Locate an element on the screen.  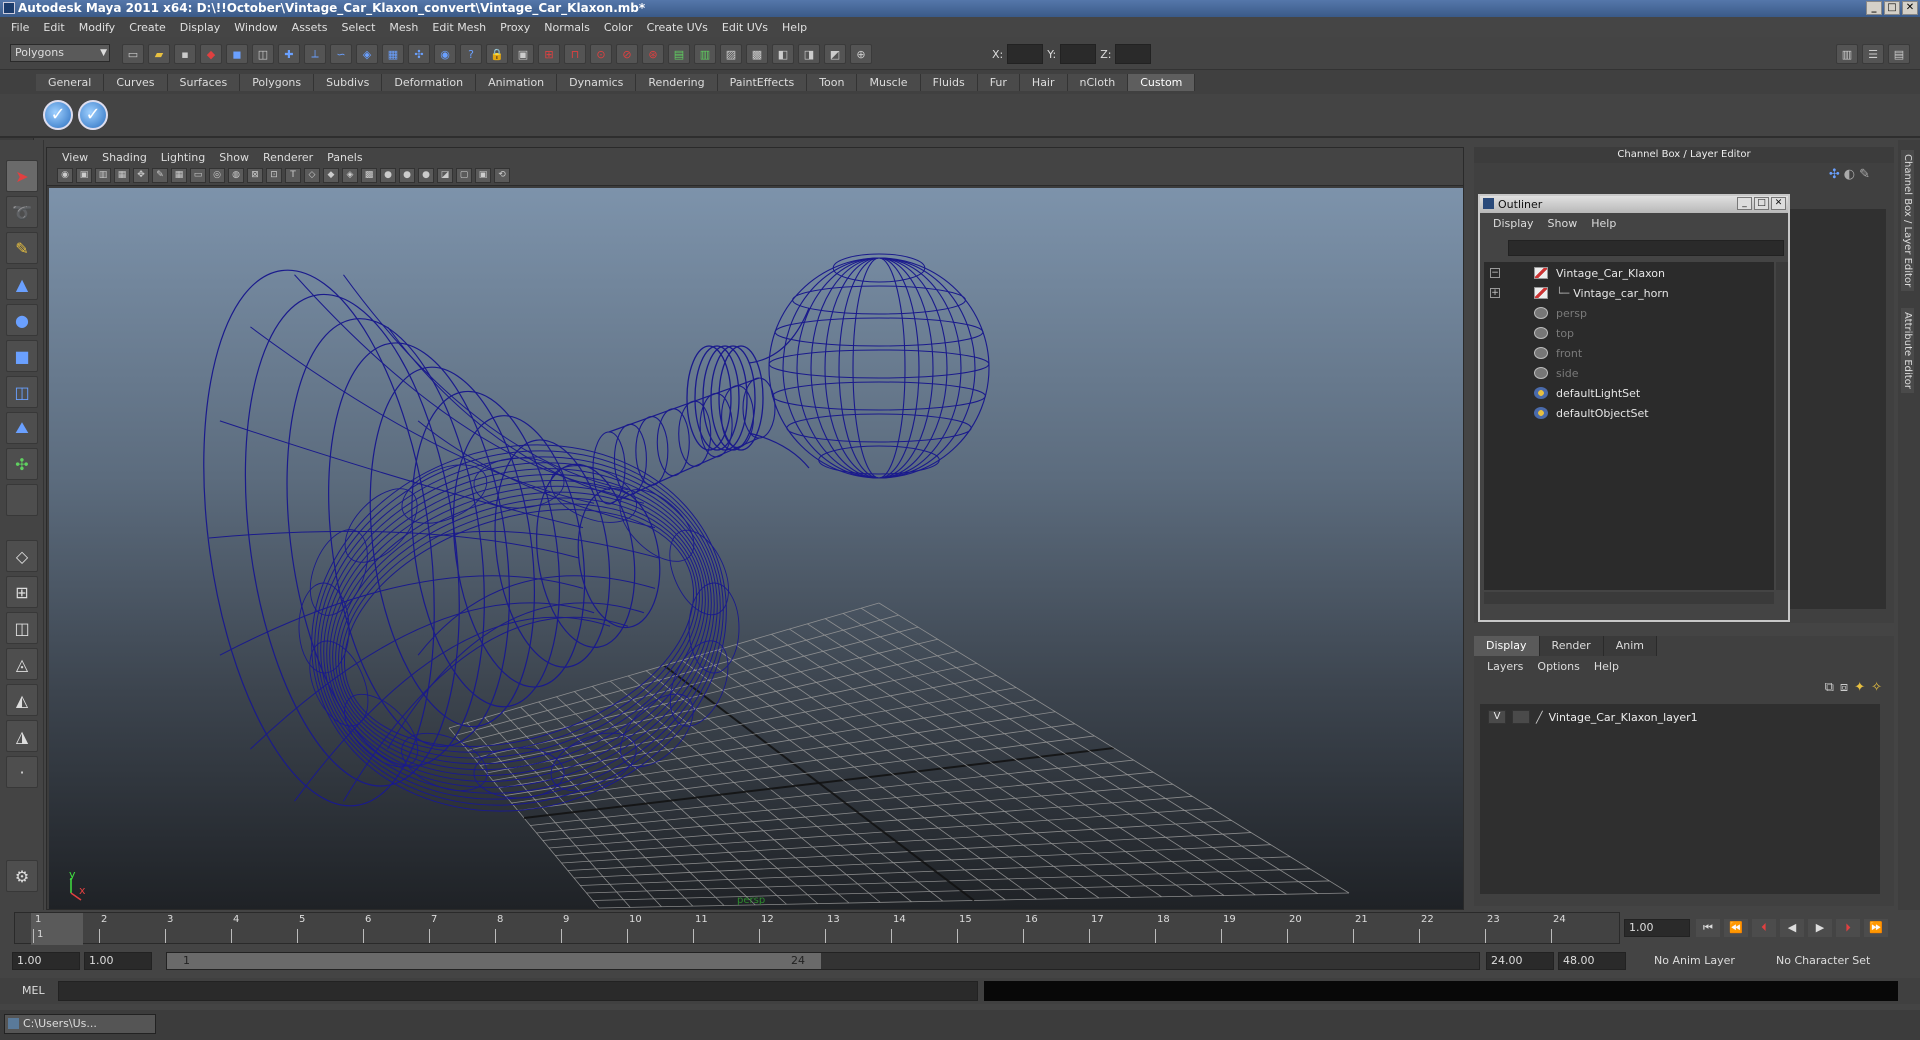
snap-grid-icon: ⊞ is located at coordinates (549, 54).